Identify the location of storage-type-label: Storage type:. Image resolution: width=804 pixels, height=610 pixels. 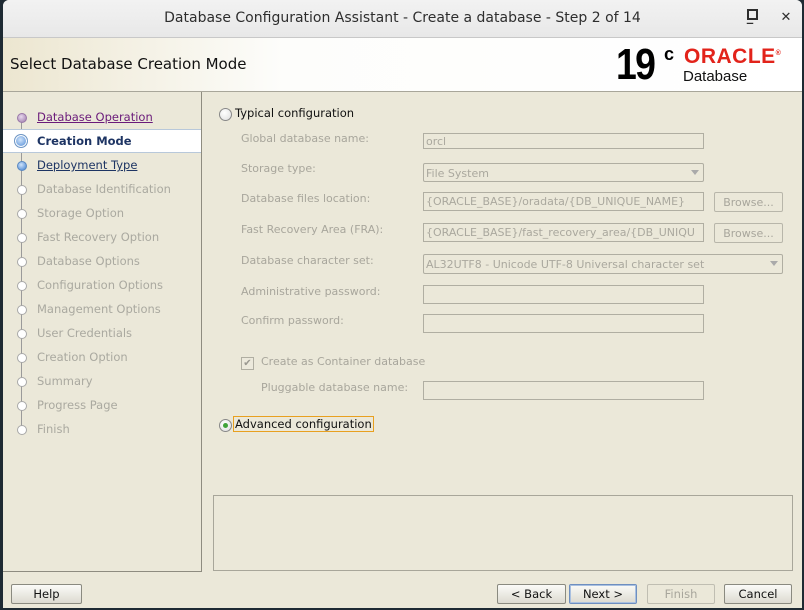
(278, 168).